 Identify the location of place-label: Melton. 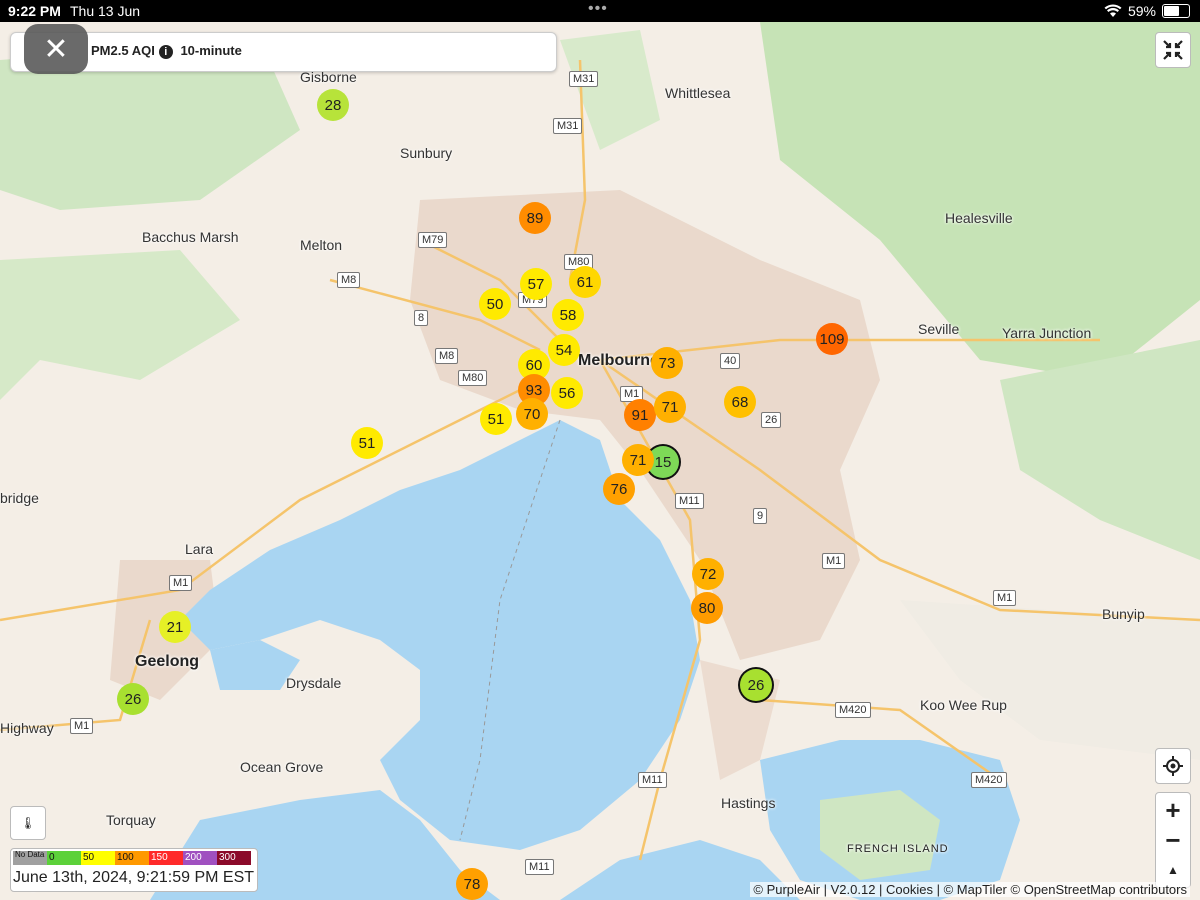
(321, 245).